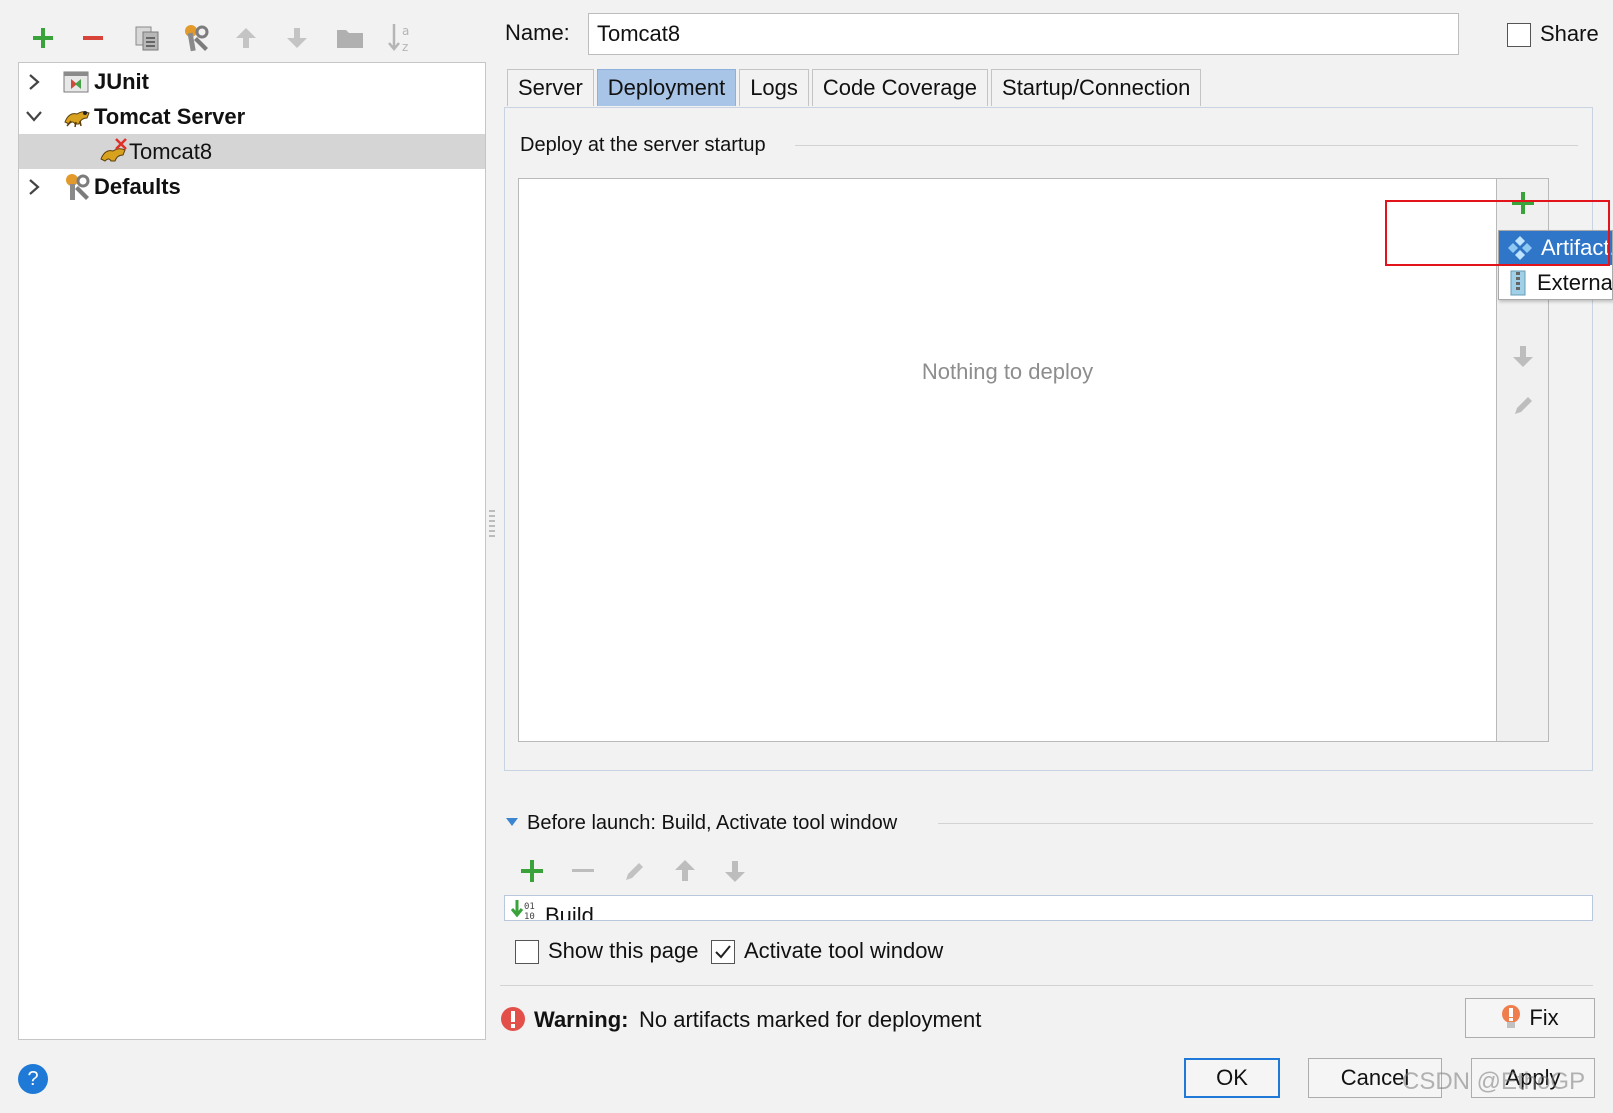 The height and width of the screenshot is (1113, 1613). What do you see at coordinates (121, 81) in the screenshot?
I see `tree-label: JUnit` at bounding box center [121, 81].